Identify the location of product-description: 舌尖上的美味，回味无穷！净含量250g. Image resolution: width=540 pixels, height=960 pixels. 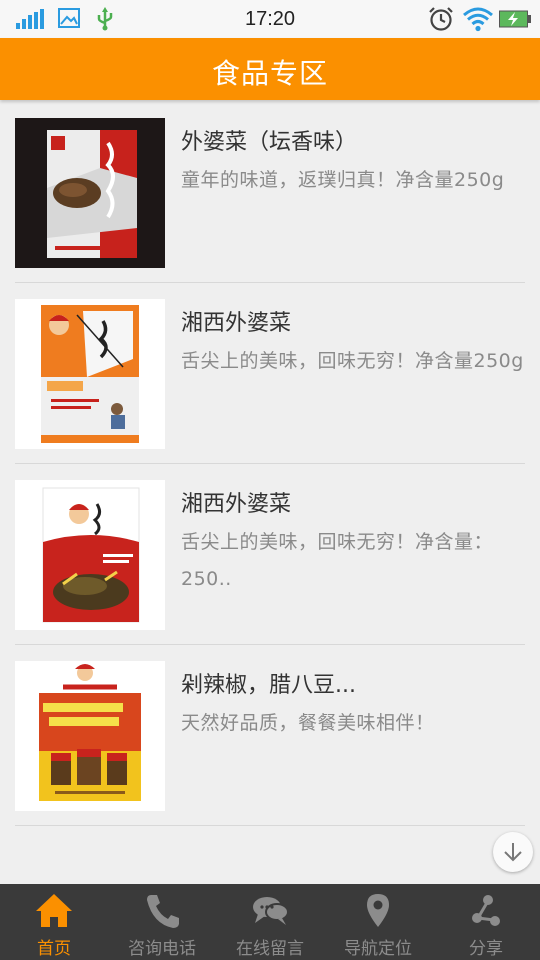
(352, 361).